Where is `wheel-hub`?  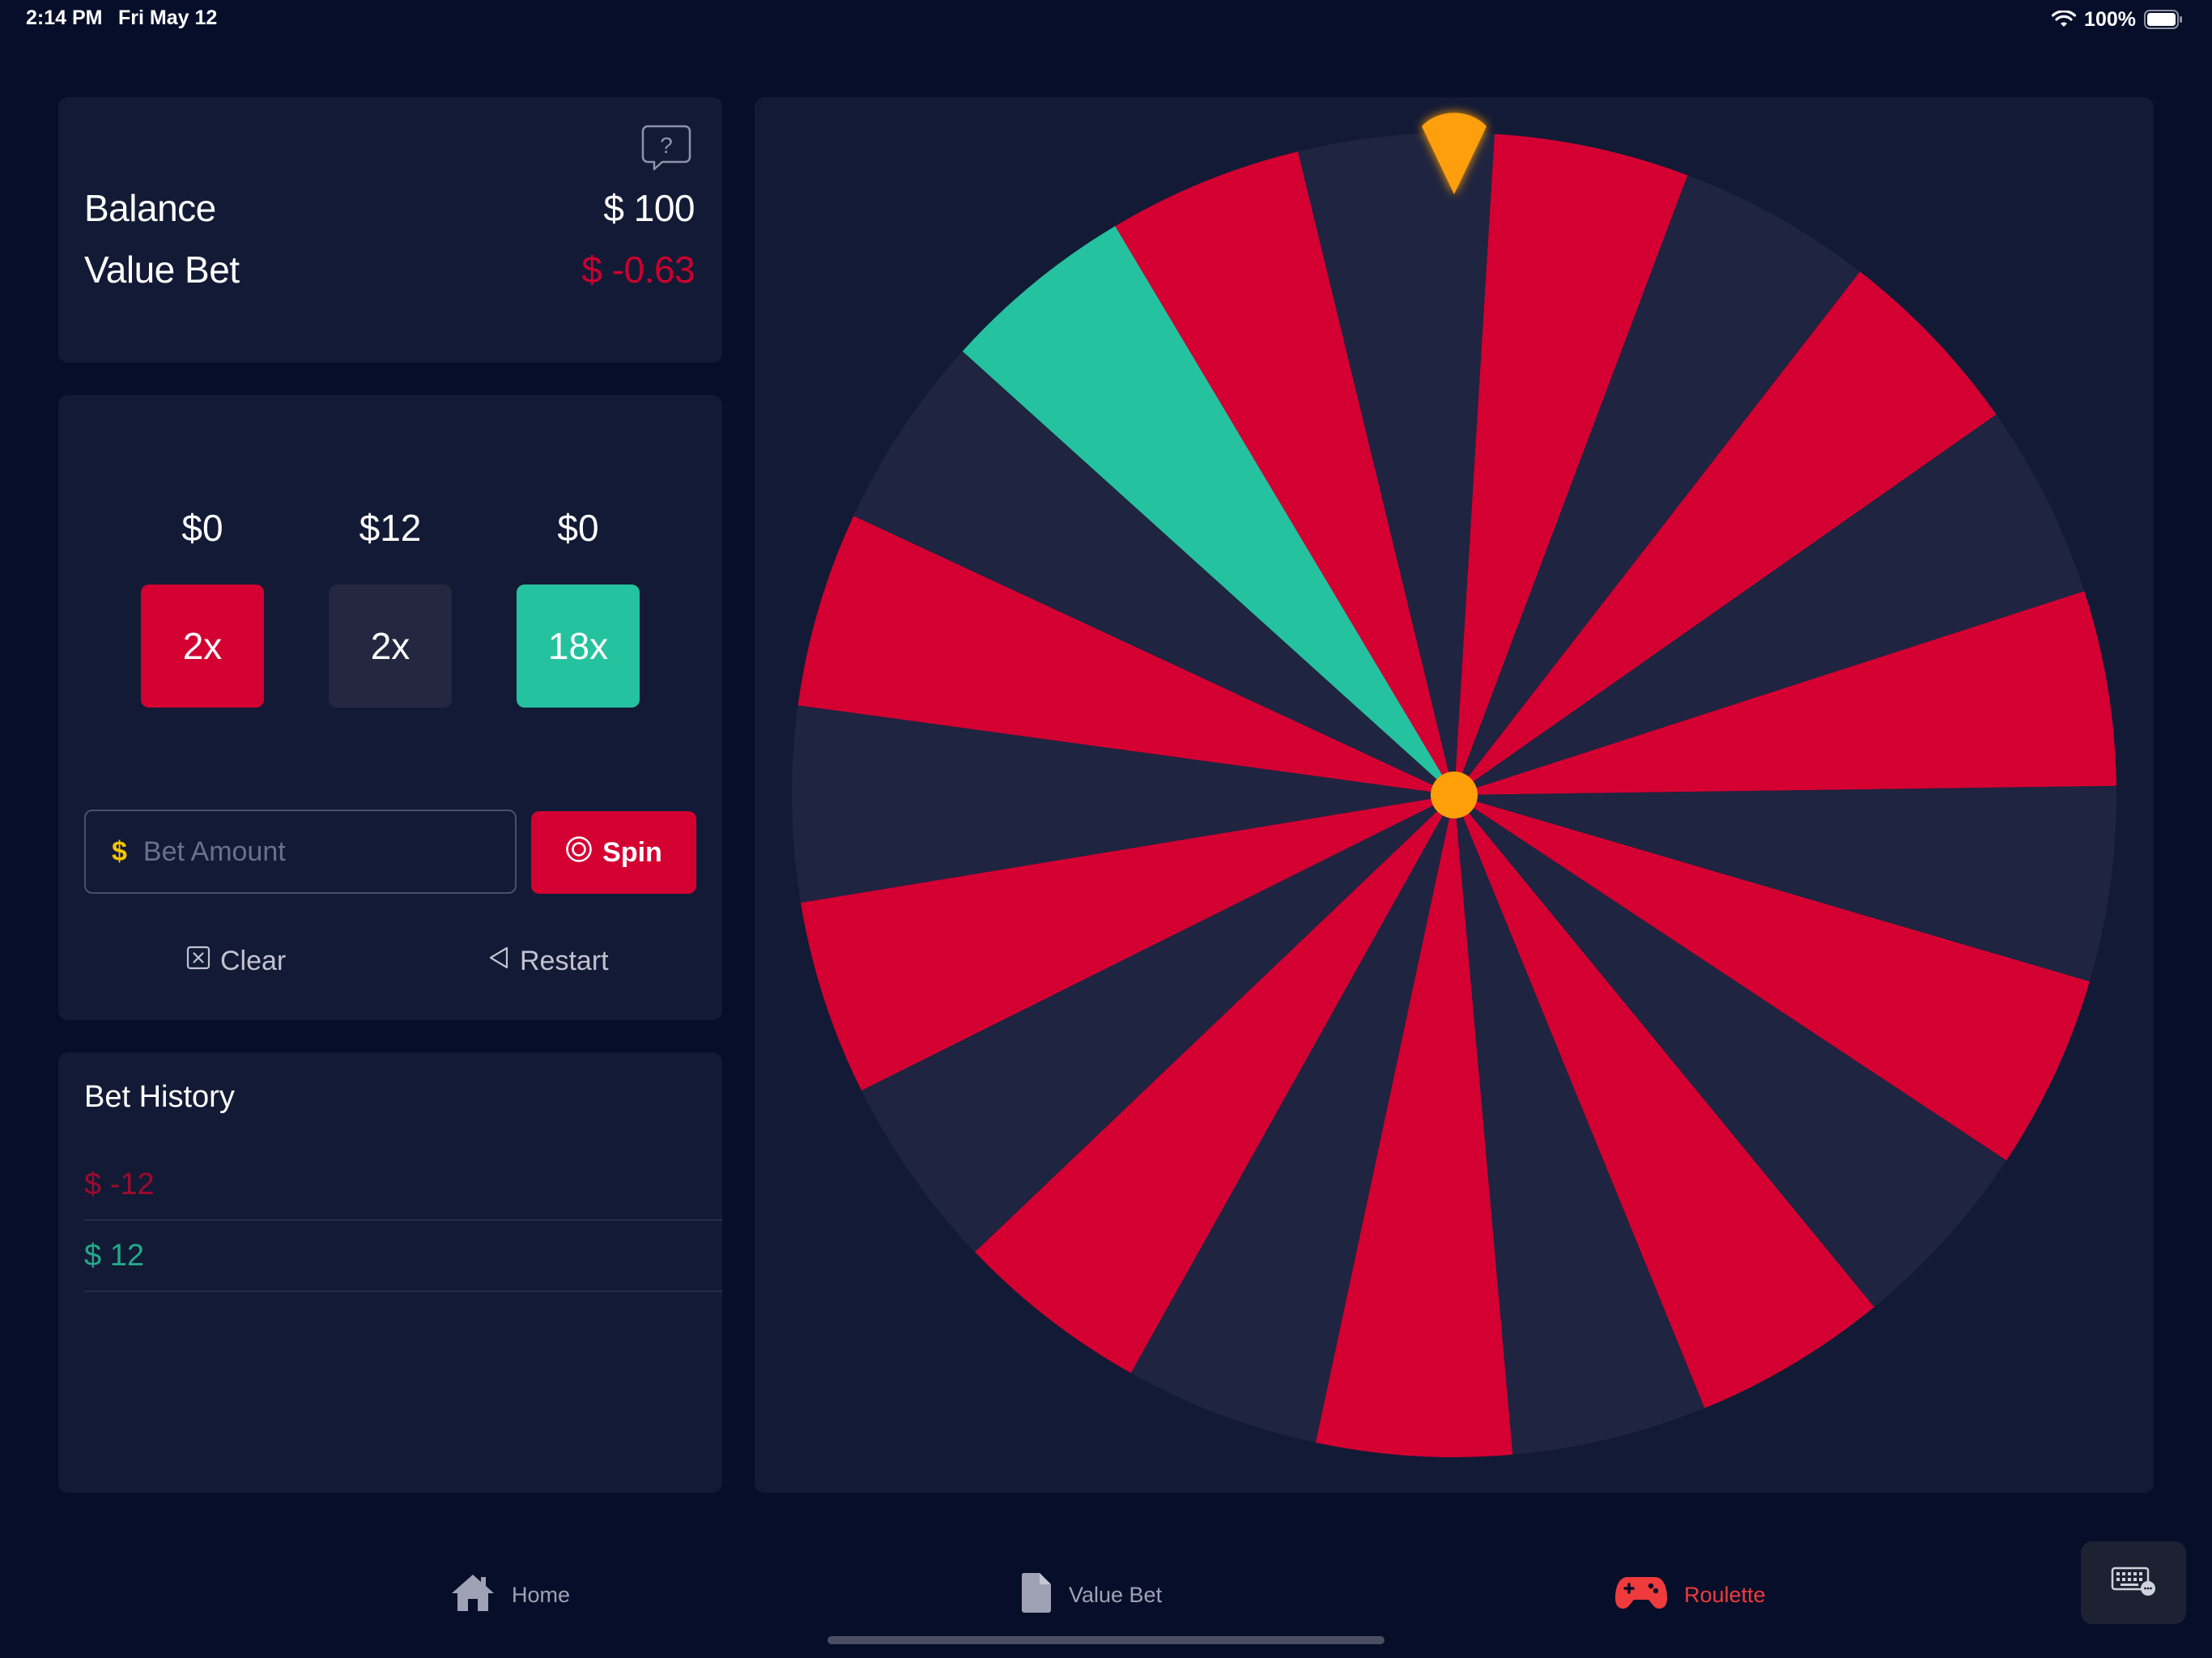
wheel-hub is located at coordinates (1455, 795).